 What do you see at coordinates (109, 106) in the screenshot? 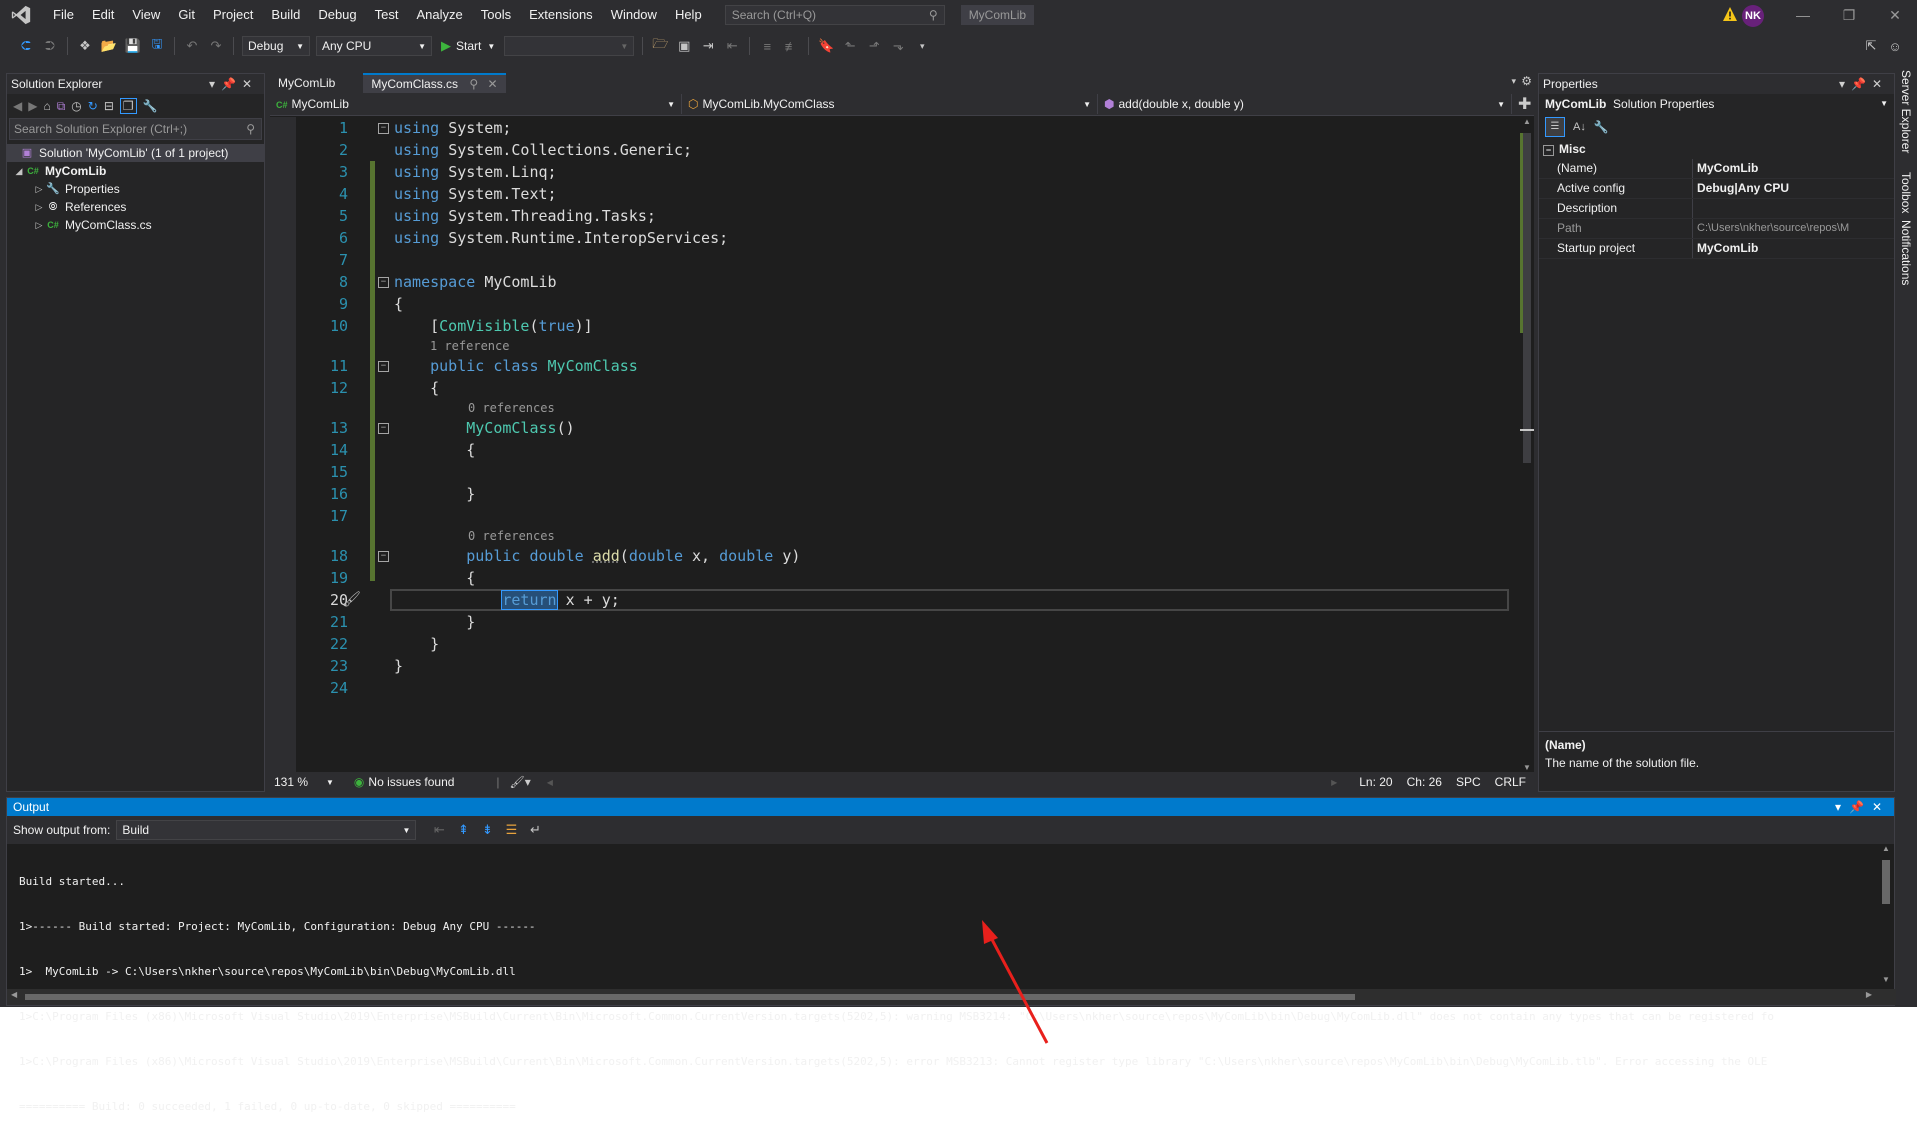
I see `collapse-all-icon: ⊟` at bounding box center [109, 106].